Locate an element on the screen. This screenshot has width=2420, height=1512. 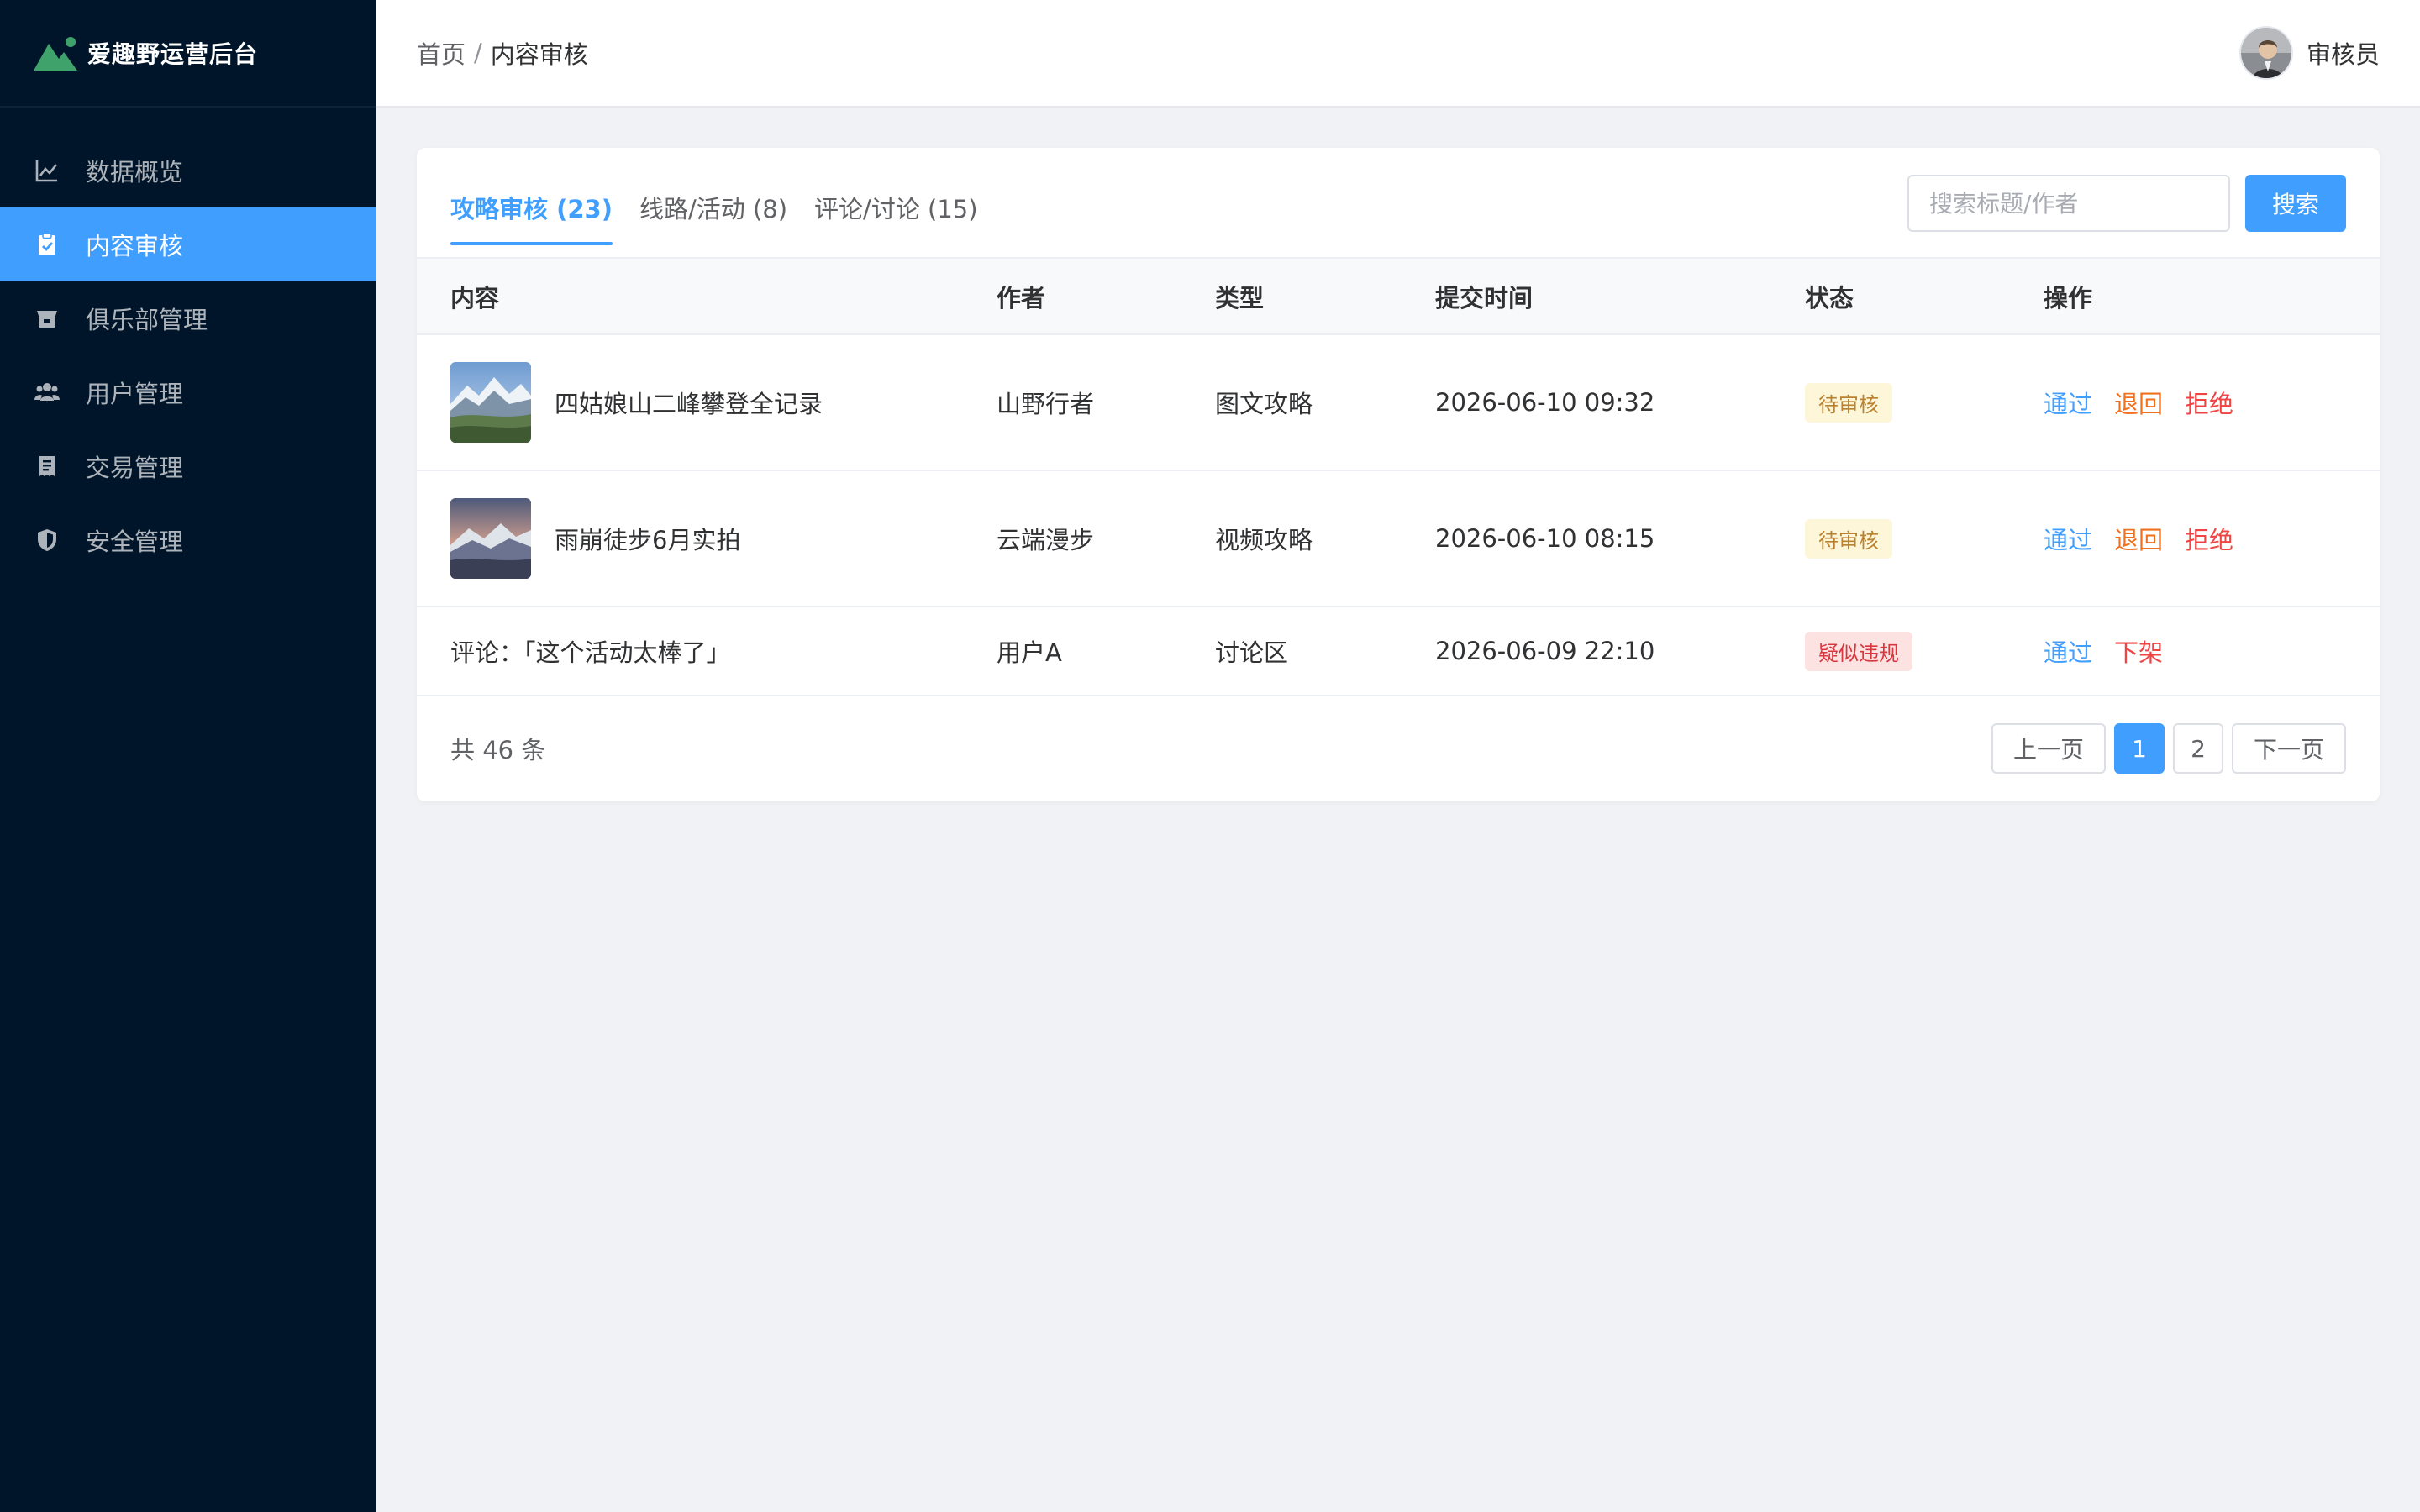
row-actions: 通过 下架 is located at coordinates (2212, 651).